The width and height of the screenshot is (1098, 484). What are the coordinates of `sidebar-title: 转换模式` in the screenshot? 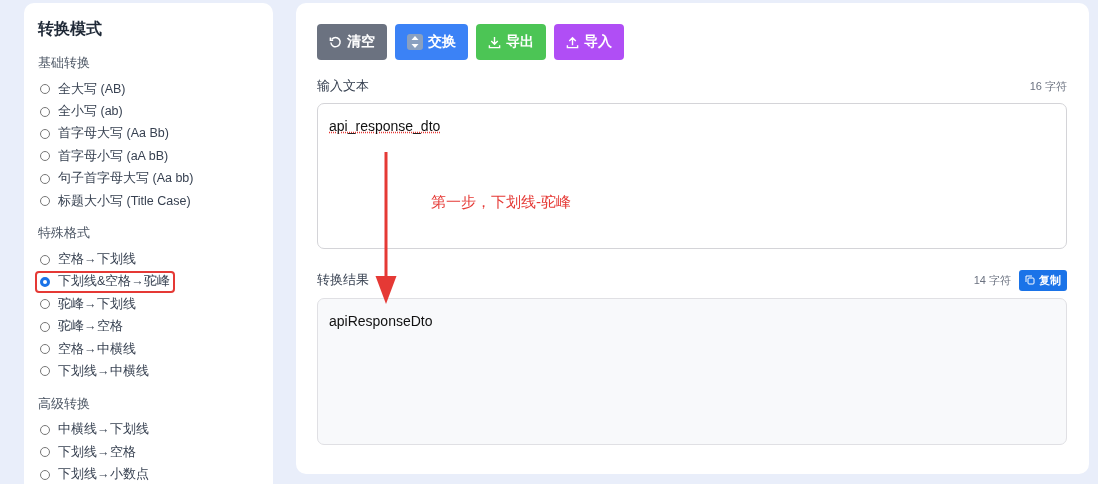 It's located at (70, 29).